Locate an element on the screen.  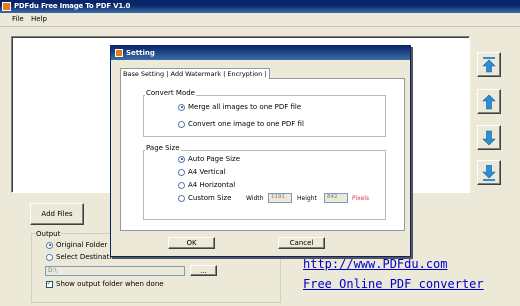
dialog-title-bar: Setting is located at coordinates (260, 53).